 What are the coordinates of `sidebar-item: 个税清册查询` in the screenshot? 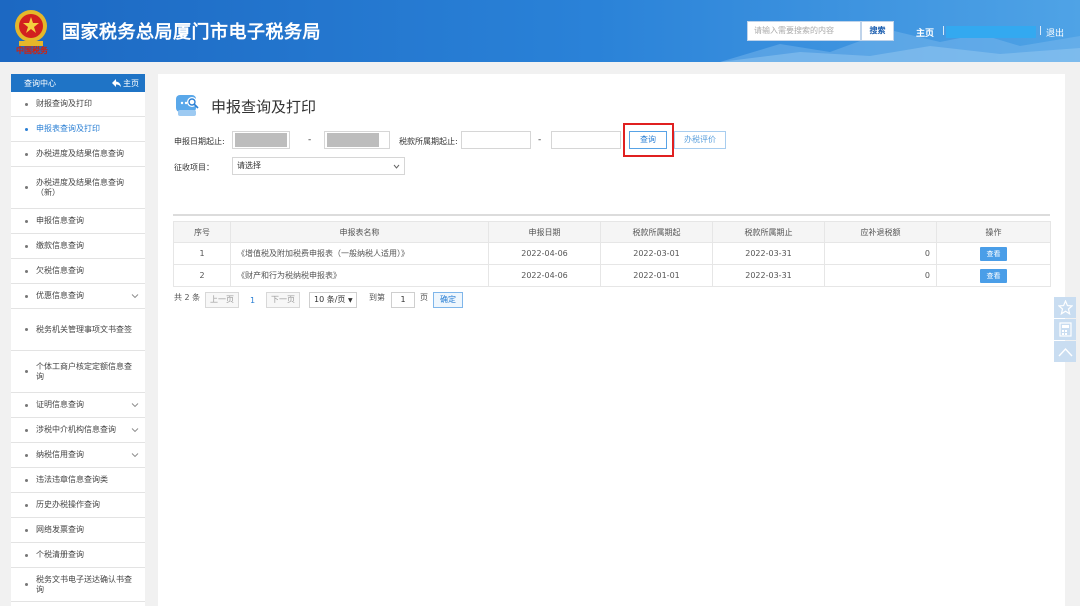 It's located at (78, 555).